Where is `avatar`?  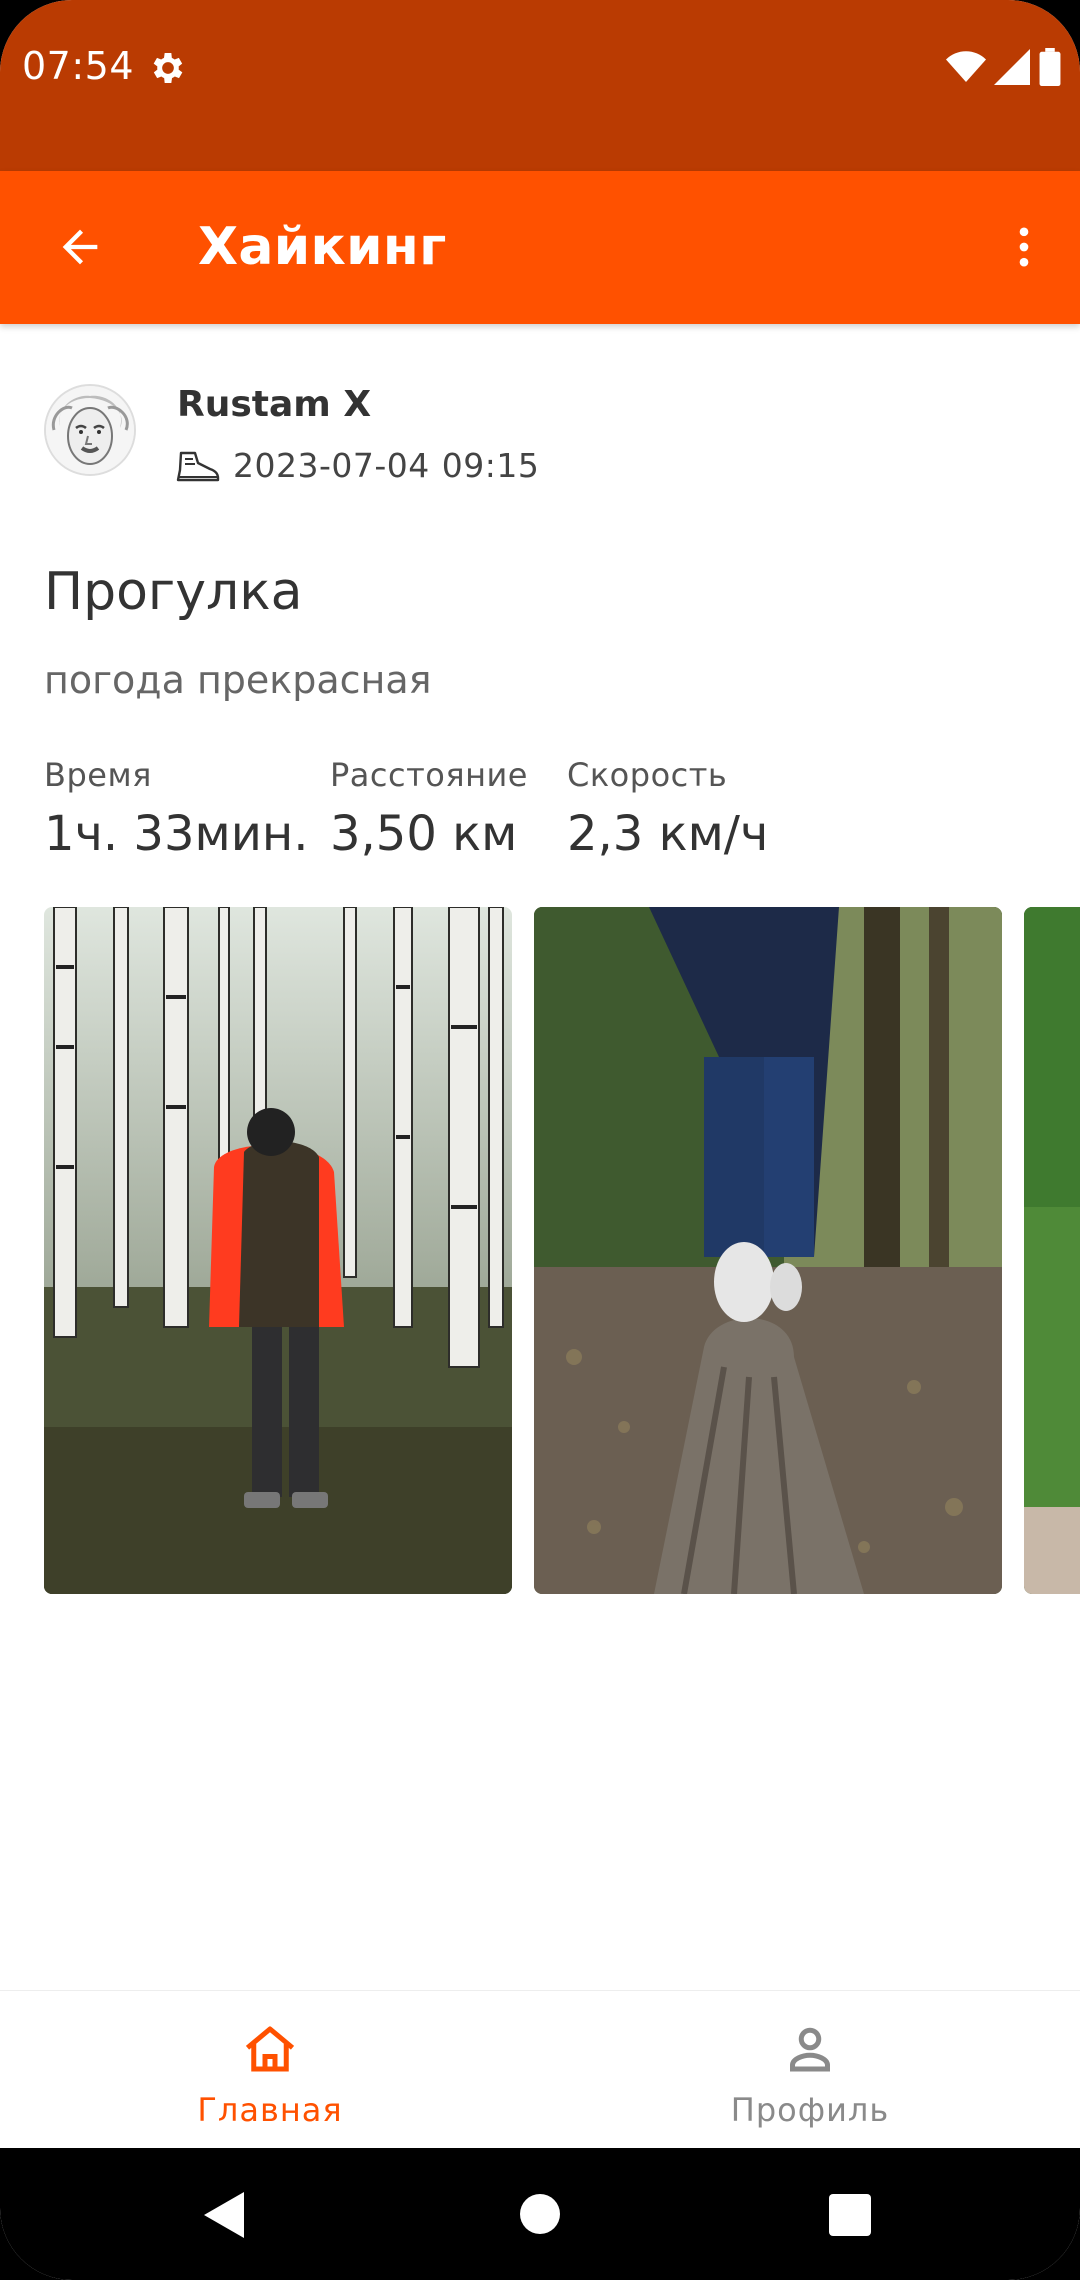
avatar is located at coordinates (90, 430).